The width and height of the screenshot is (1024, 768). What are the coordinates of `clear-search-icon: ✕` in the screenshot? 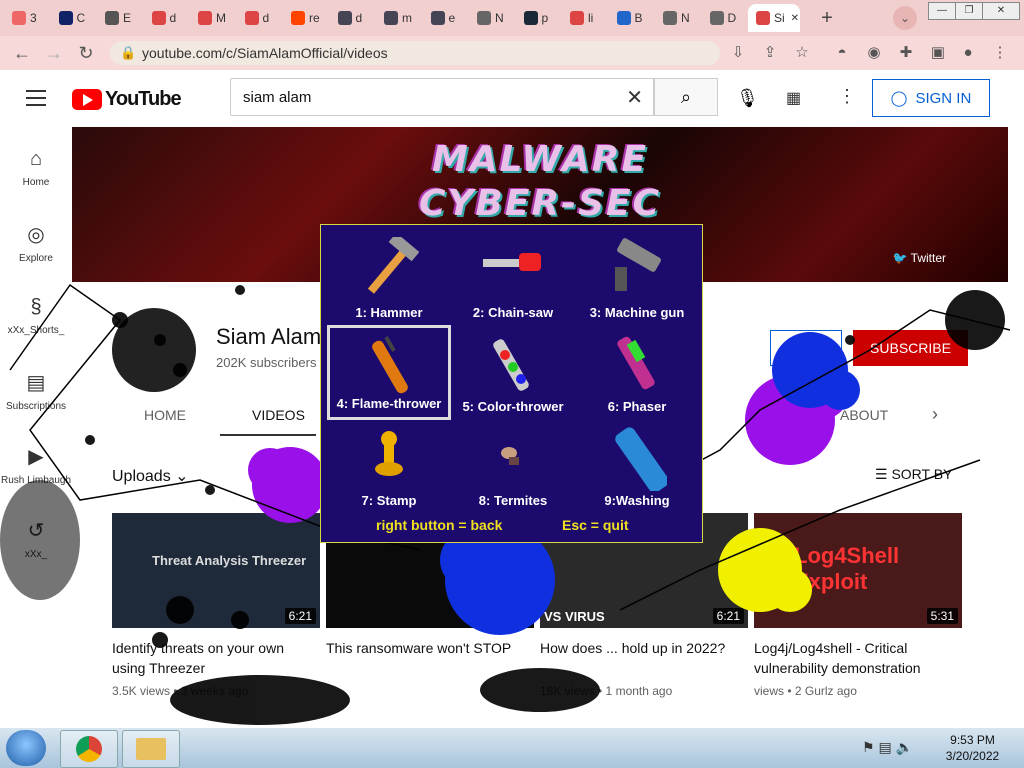 It's located at (634, 97).